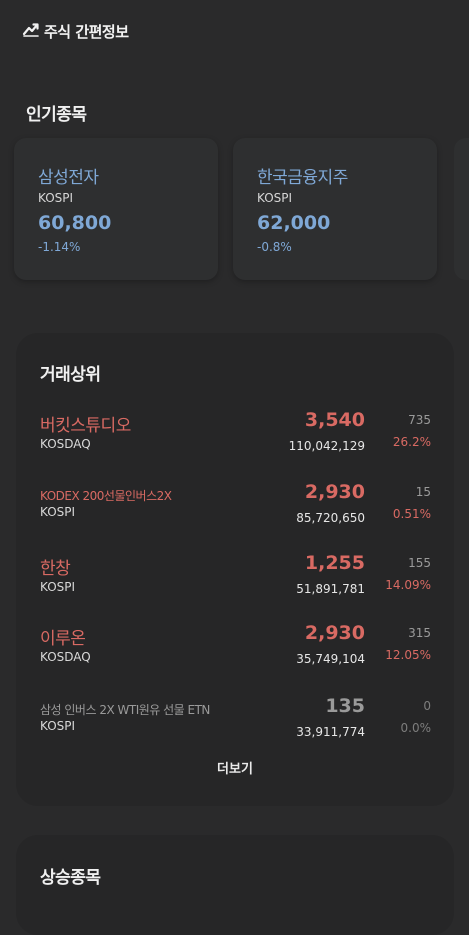 Image resolution: width=469 pixels, height=935 pixels. Describe the element at coordinates (125, 710) in the screenshot. I see `stock-name: 삼성 인버스 2X WTI원유 선물 ETN` at that location.